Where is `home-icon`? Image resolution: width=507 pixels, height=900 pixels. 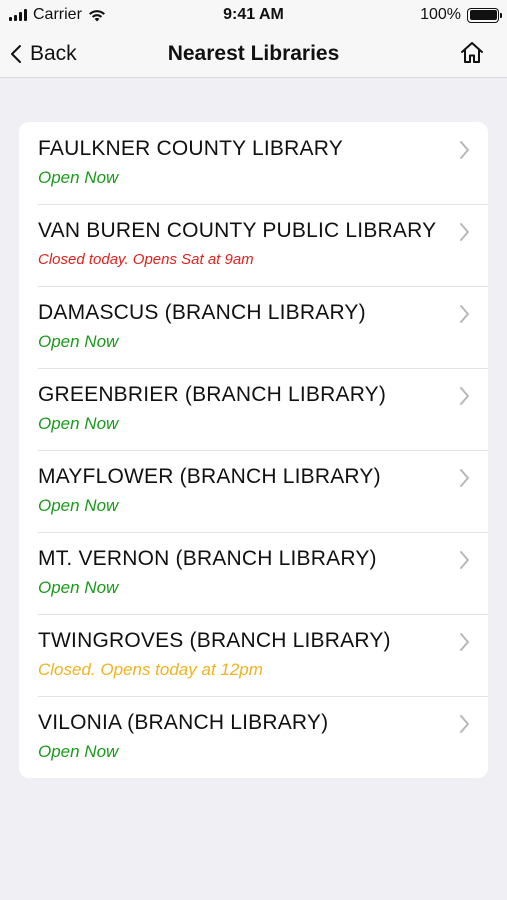
home-icon is located at coordinates (472, 53).